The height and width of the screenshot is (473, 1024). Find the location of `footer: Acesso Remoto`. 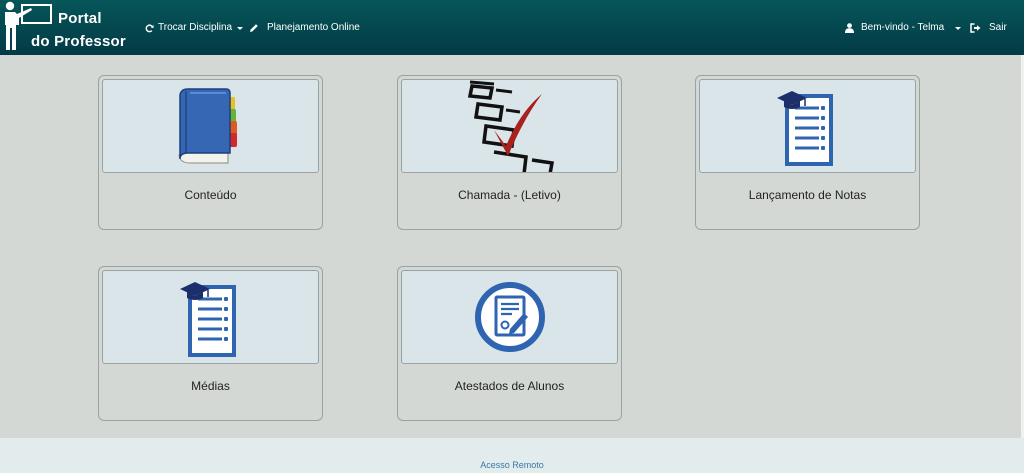

footer: Acesso Remoto is located at coordinates (512, 455).